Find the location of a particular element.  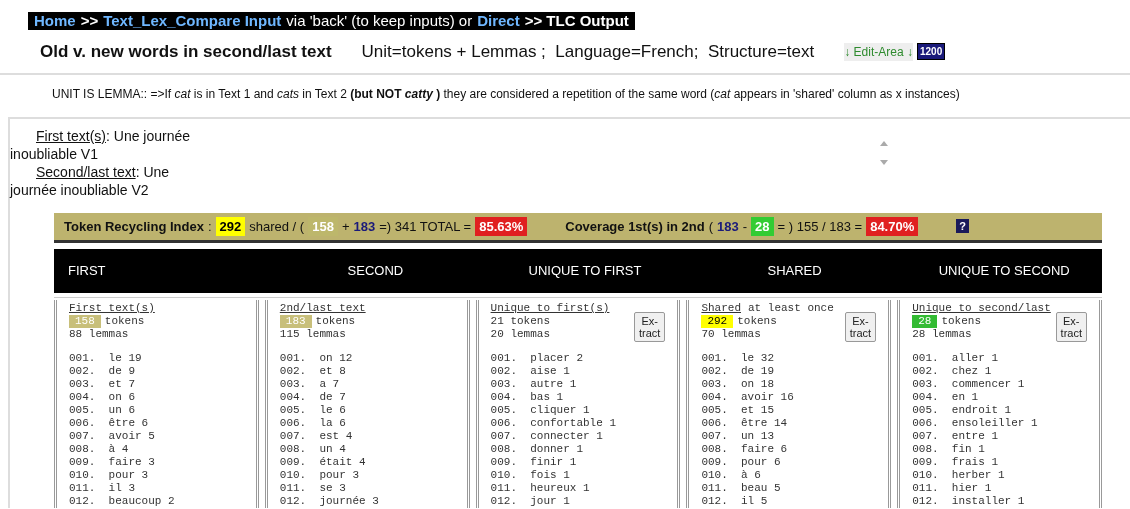

nav-text: via 'back' (to keep inputs) or is located at coordinates (379, 21).